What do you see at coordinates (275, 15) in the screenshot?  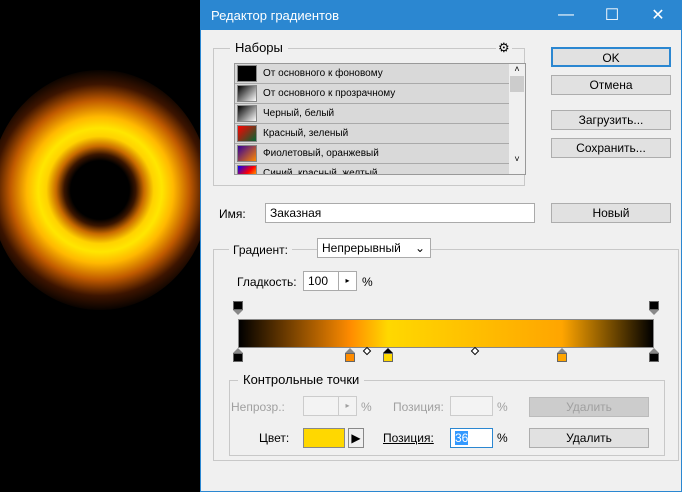 I see `window-title: Редактор градиентов` at bounding box center [275, 15].